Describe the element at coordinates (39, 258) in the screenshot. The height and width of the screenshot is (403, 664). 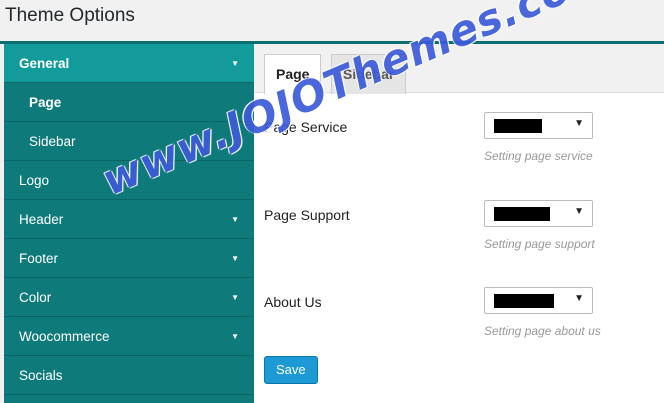
I see `sidebar-item-label: Footer` at that location.